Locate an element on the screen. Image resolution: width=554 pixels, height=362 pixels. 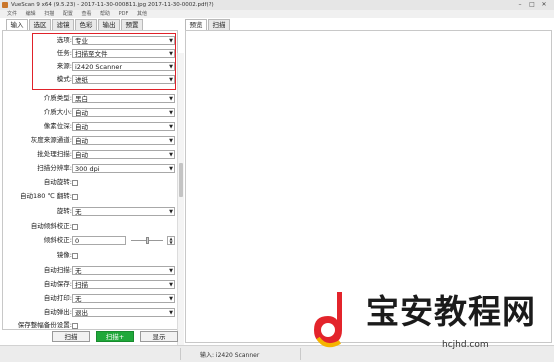
menu-bar: 文件 编辑 扫描 配置 查看 帮助 PDF 其他 is located at coordinates (277, 14).